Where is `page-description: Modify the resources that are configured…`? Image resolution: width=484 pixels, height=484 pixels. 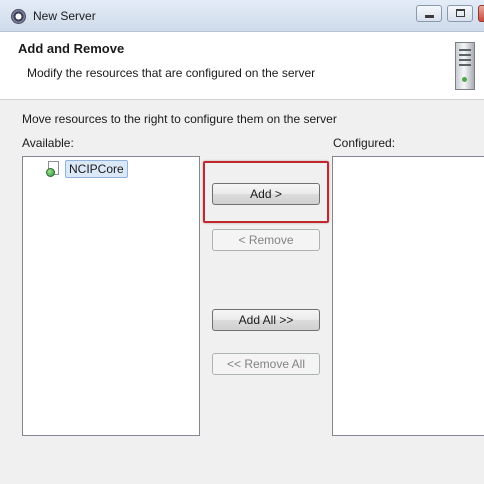
page-description: Modify the resources that are configured… is located at coordinates (171, 73).